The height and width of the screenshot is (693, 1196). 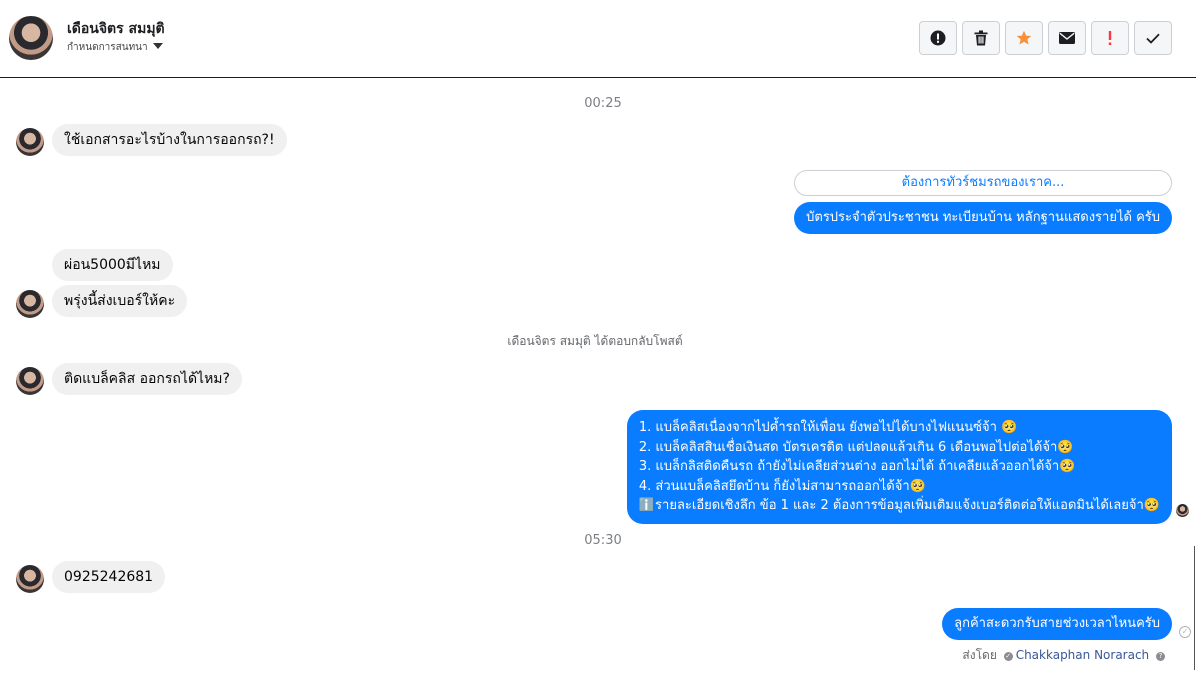 What do you see at coordinates (603, 540) in the screenshot?
I see `timestamp: 05:30` at bounding box center [603, 540].